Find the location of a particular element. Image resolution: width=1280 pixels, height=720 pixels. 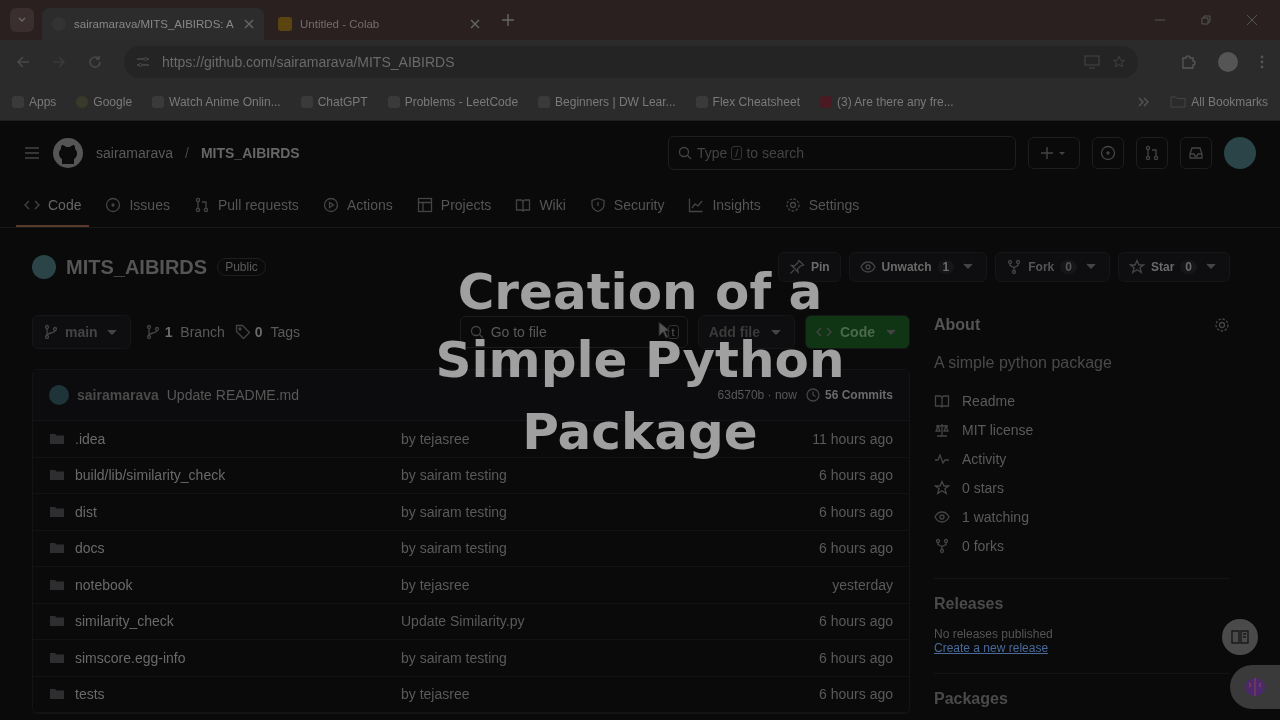

file-name: simscore.egg-info is located at coordinates (238, 657).